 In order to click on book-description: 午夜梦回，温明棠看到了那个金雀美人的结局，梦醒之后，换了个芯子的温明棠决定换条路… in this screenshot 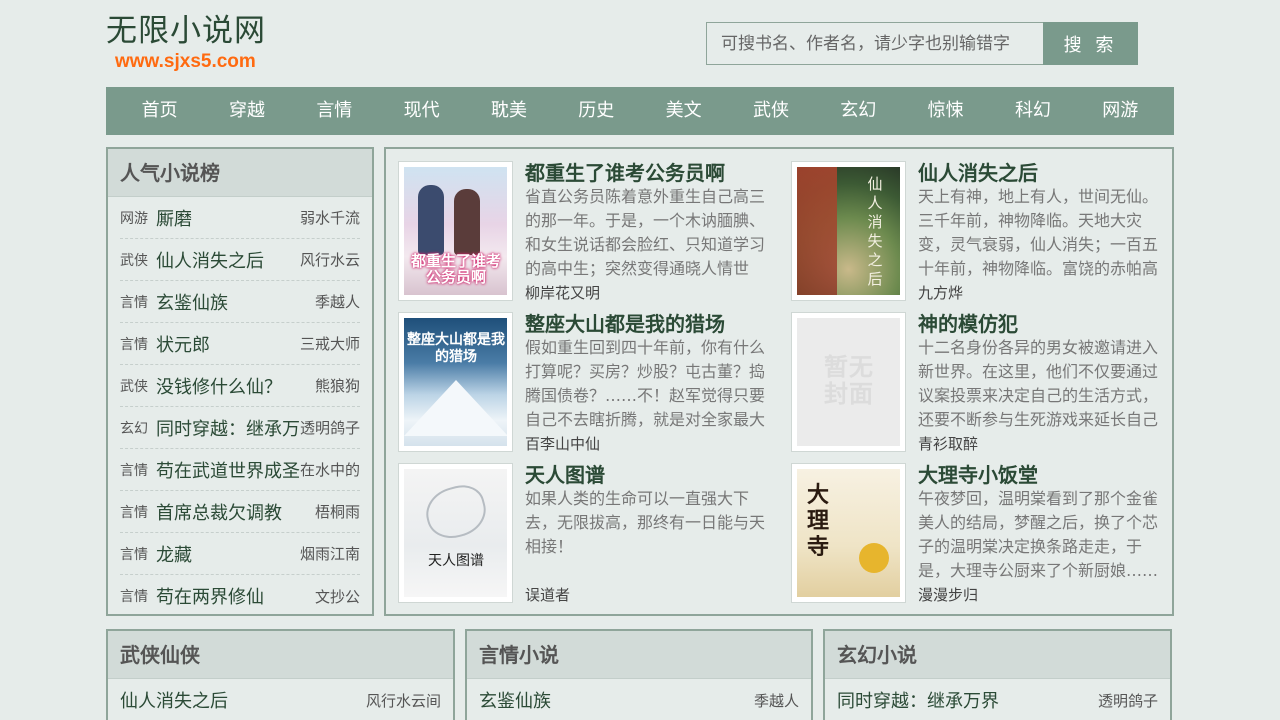, I will do `click(1038, 534)`.